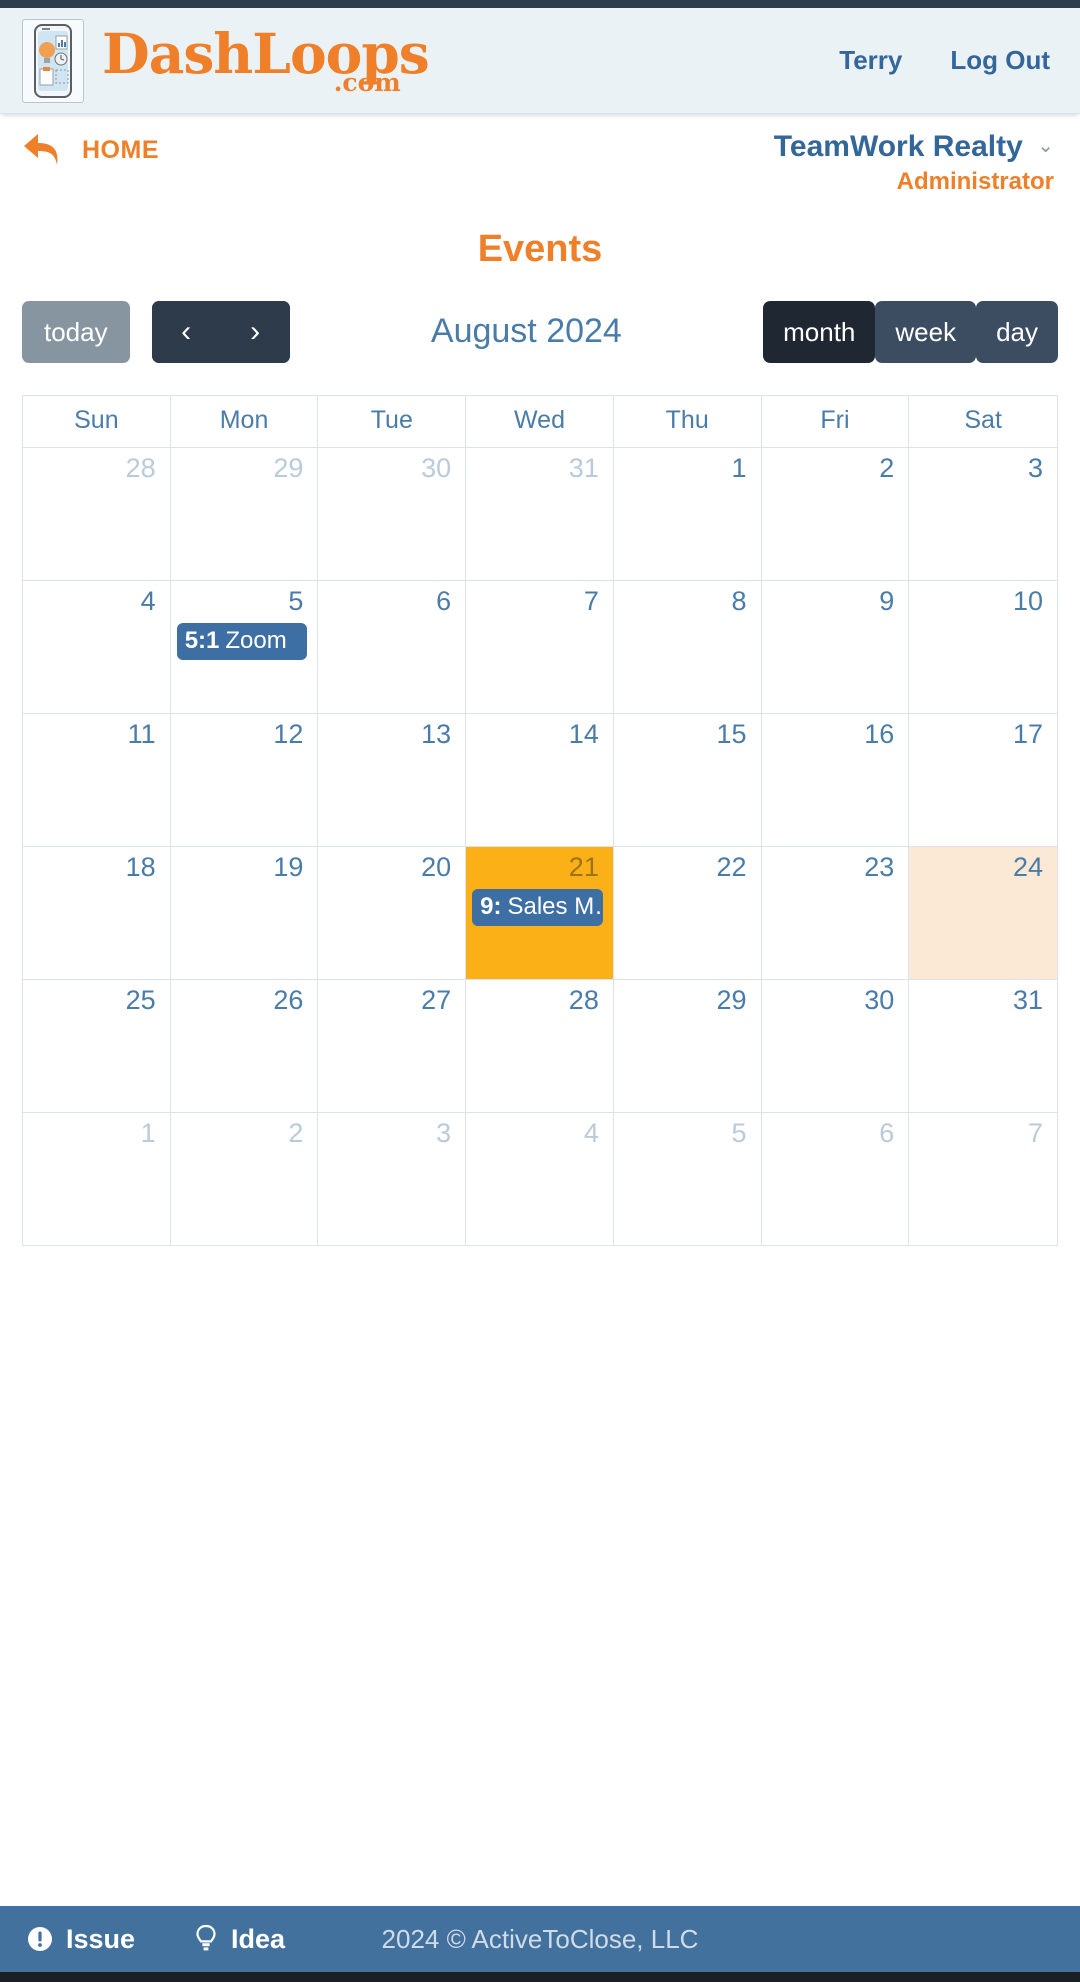 The image size is (1080, 1982). I want to click on calendar-day-cell: 14, so click(540, 780).